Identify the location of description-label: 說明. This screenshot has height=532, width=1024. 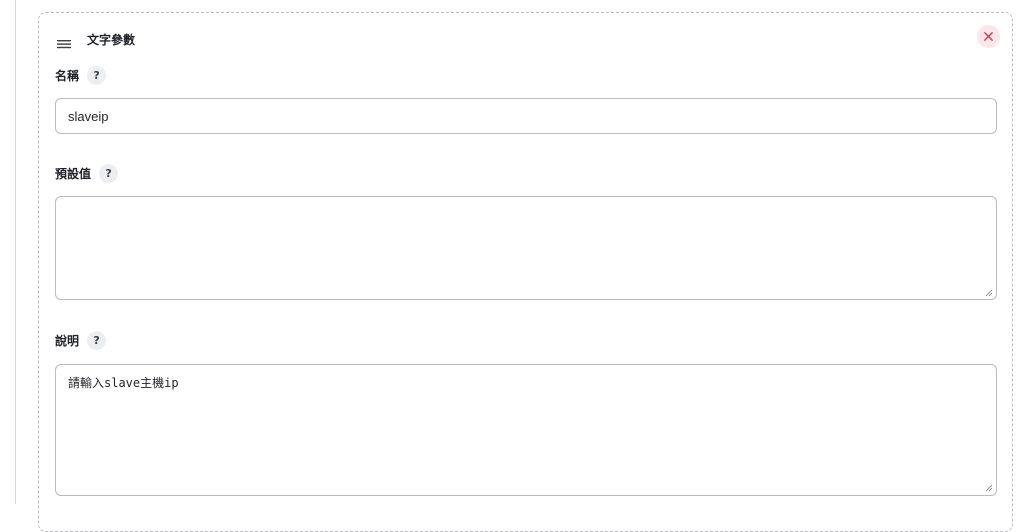
(67, 341).